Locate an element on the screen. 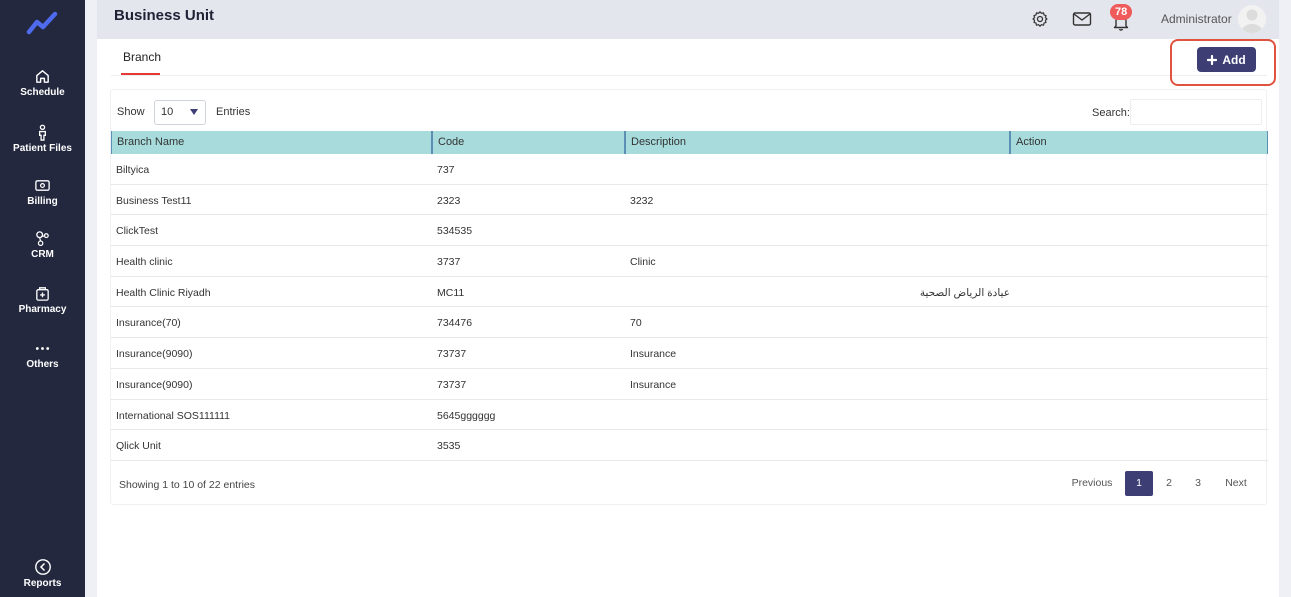 This screenshot has height=597, width=1291. sidebar-item-crm: CRM is located at coordinates (42, 245).